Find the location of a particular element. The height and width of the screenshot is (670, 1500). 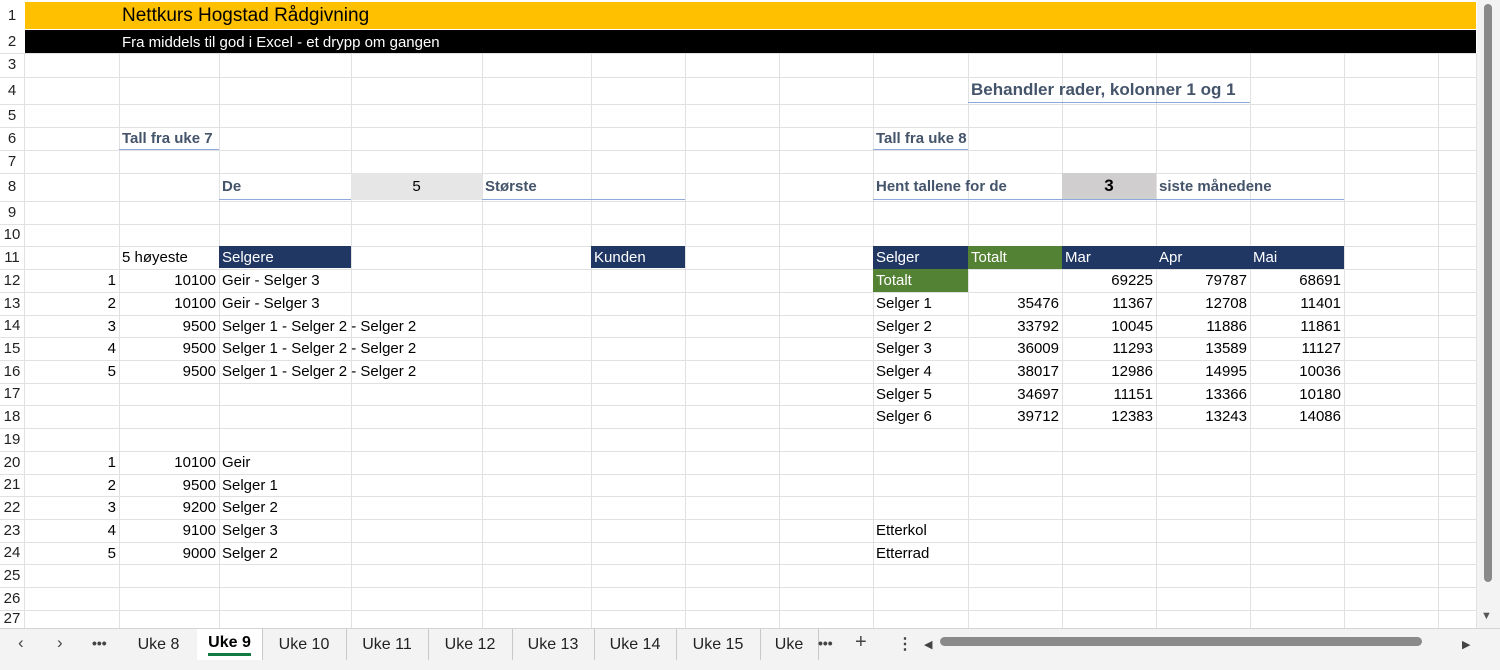

seller-total-cell: 38017 is located at coordinates (1015, 371).